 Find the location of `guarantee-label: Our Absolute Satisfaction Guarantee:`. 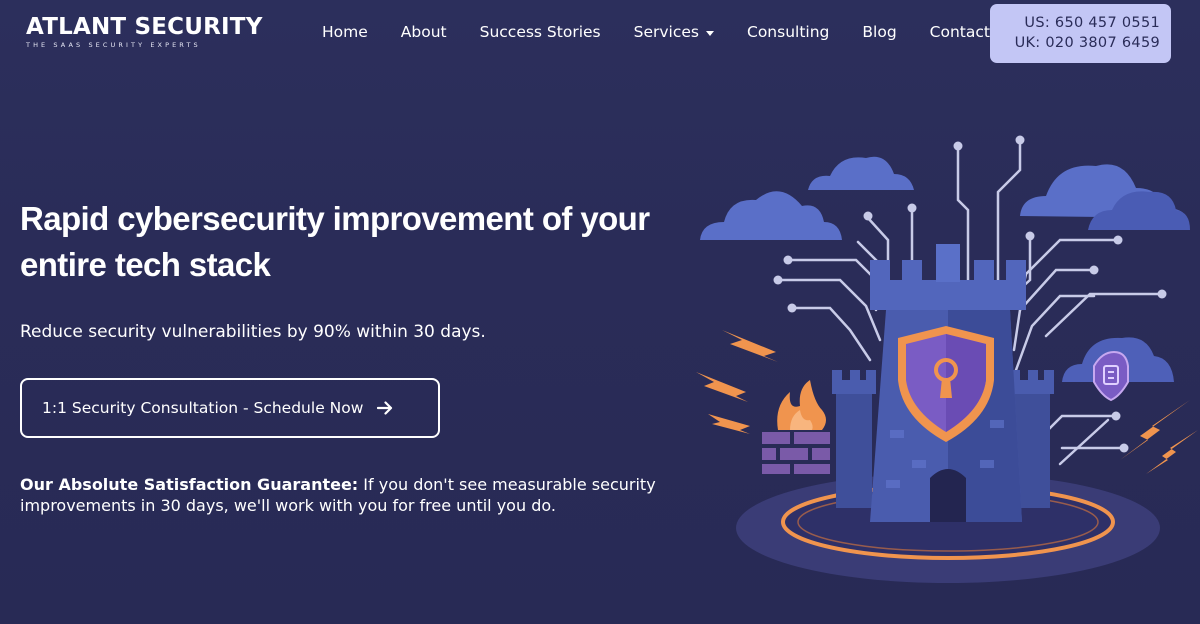

guarantee-label: Our Absolute Satisfaction Guarantee: is located at coordinates (189, 484).